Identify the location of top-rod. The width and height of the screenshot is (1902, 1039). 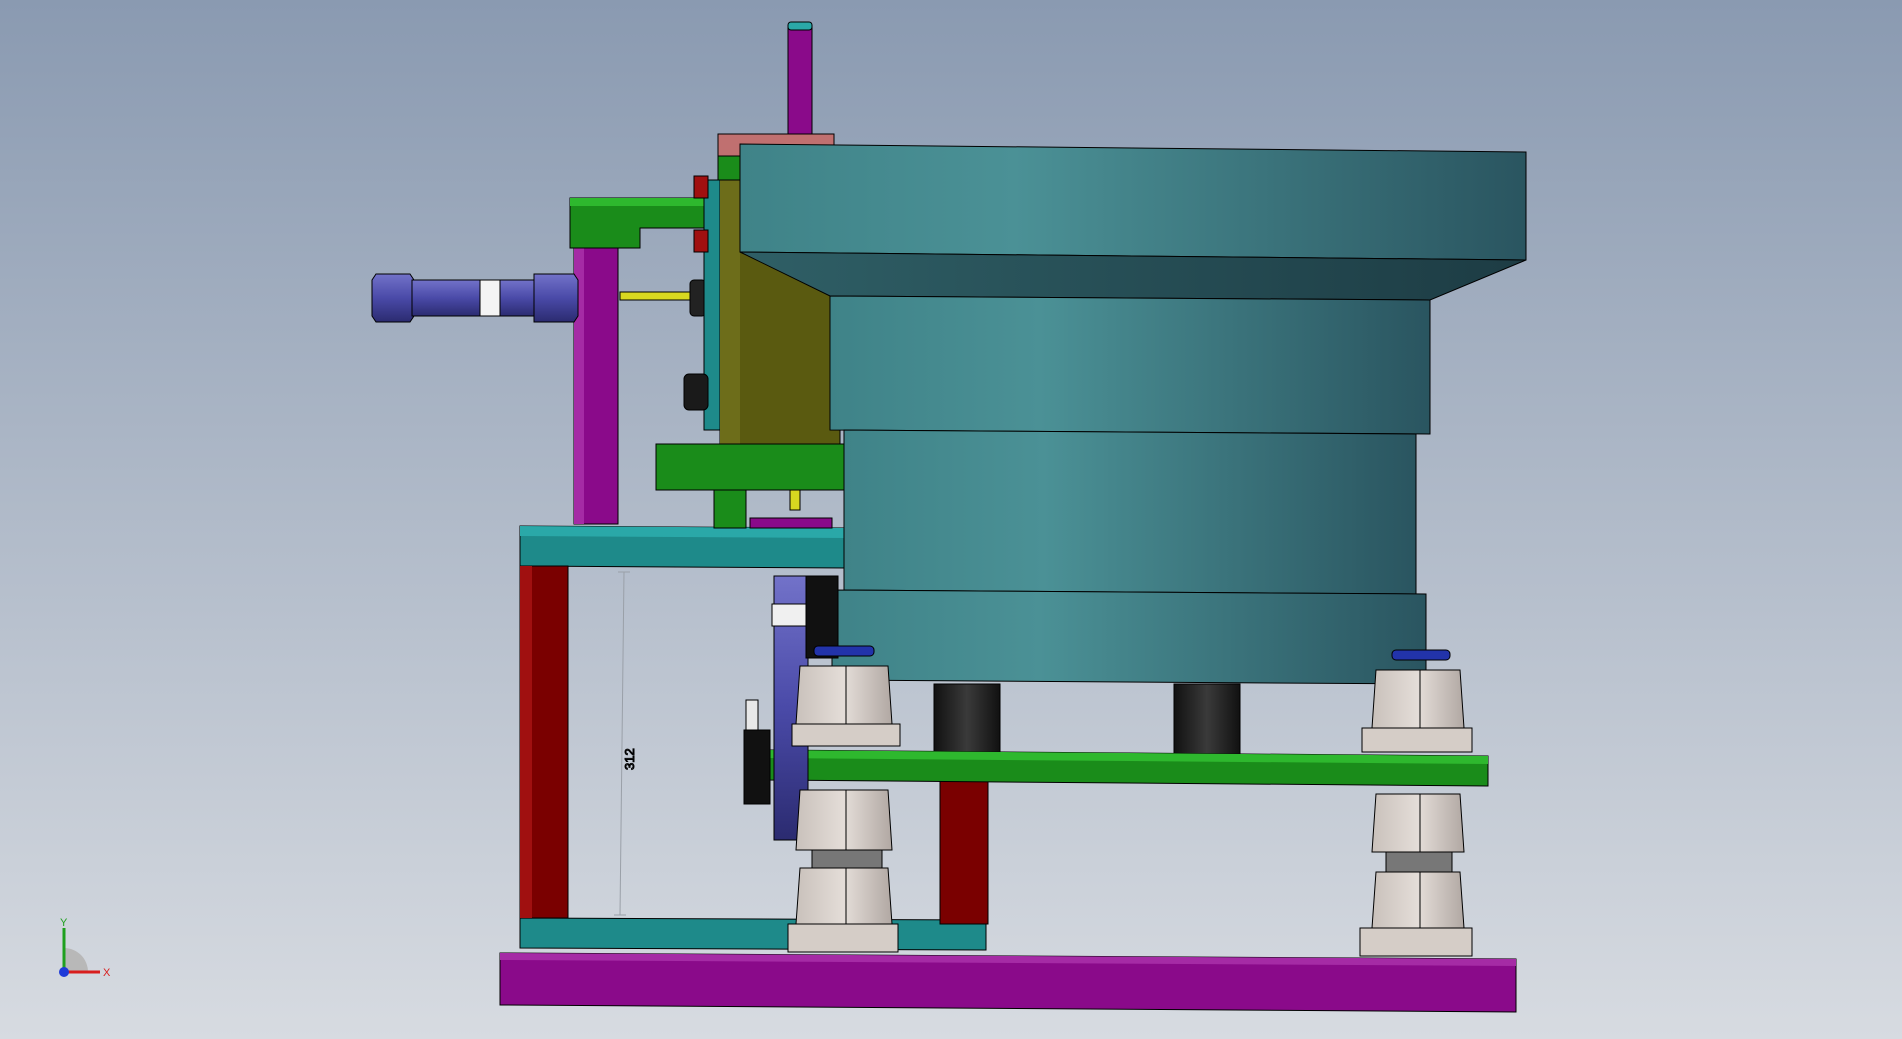
(800, 81).